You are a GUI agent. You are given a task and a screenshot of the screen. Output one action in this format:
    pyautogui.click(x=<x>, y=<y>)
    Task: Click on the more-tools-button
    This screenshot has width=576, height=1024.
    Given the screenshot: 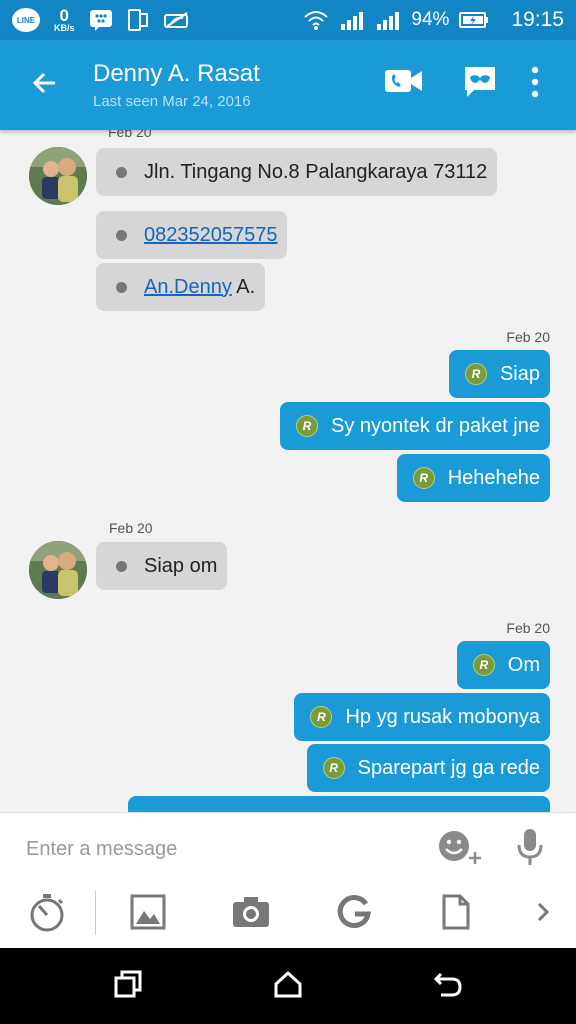 What is the action you would take?
    pyautogui.click(x=543, y=914)
    